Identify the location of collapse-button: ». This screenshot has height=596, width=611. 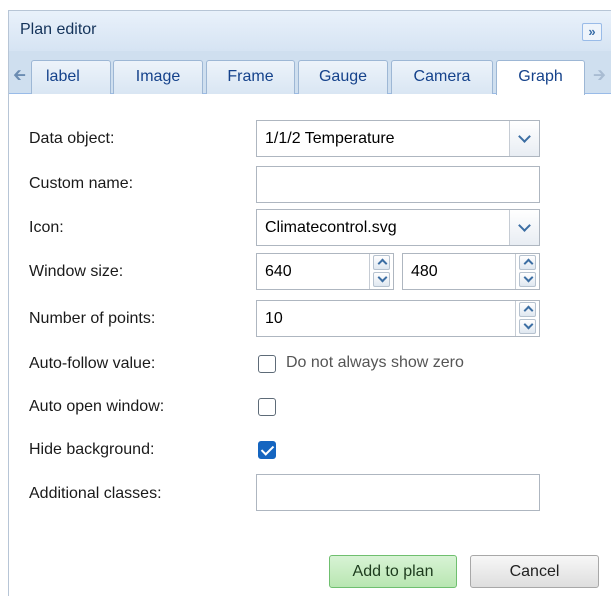
(592, 32).